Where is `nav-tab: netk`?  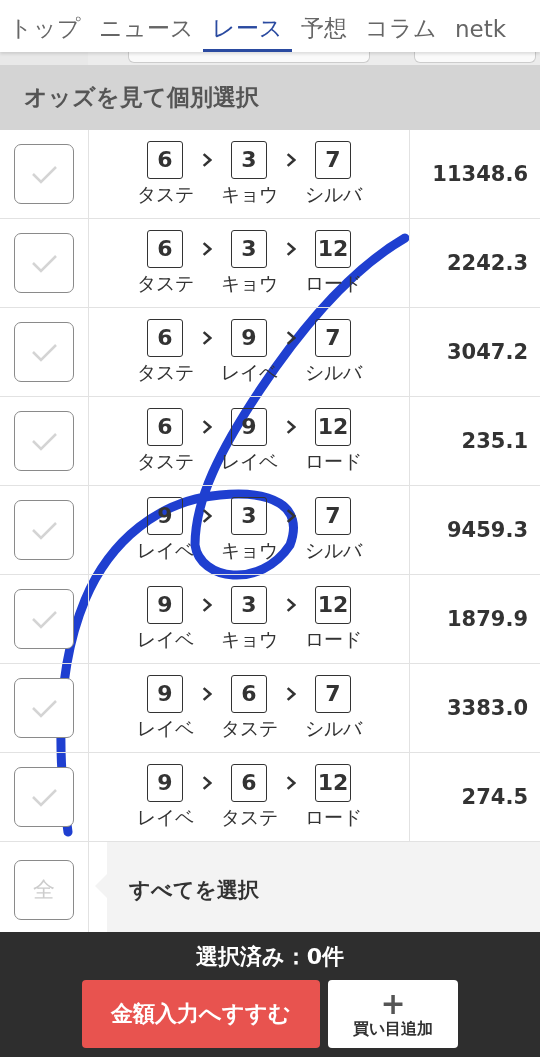 nav-tab: netk is located at coordinates (481, 26).